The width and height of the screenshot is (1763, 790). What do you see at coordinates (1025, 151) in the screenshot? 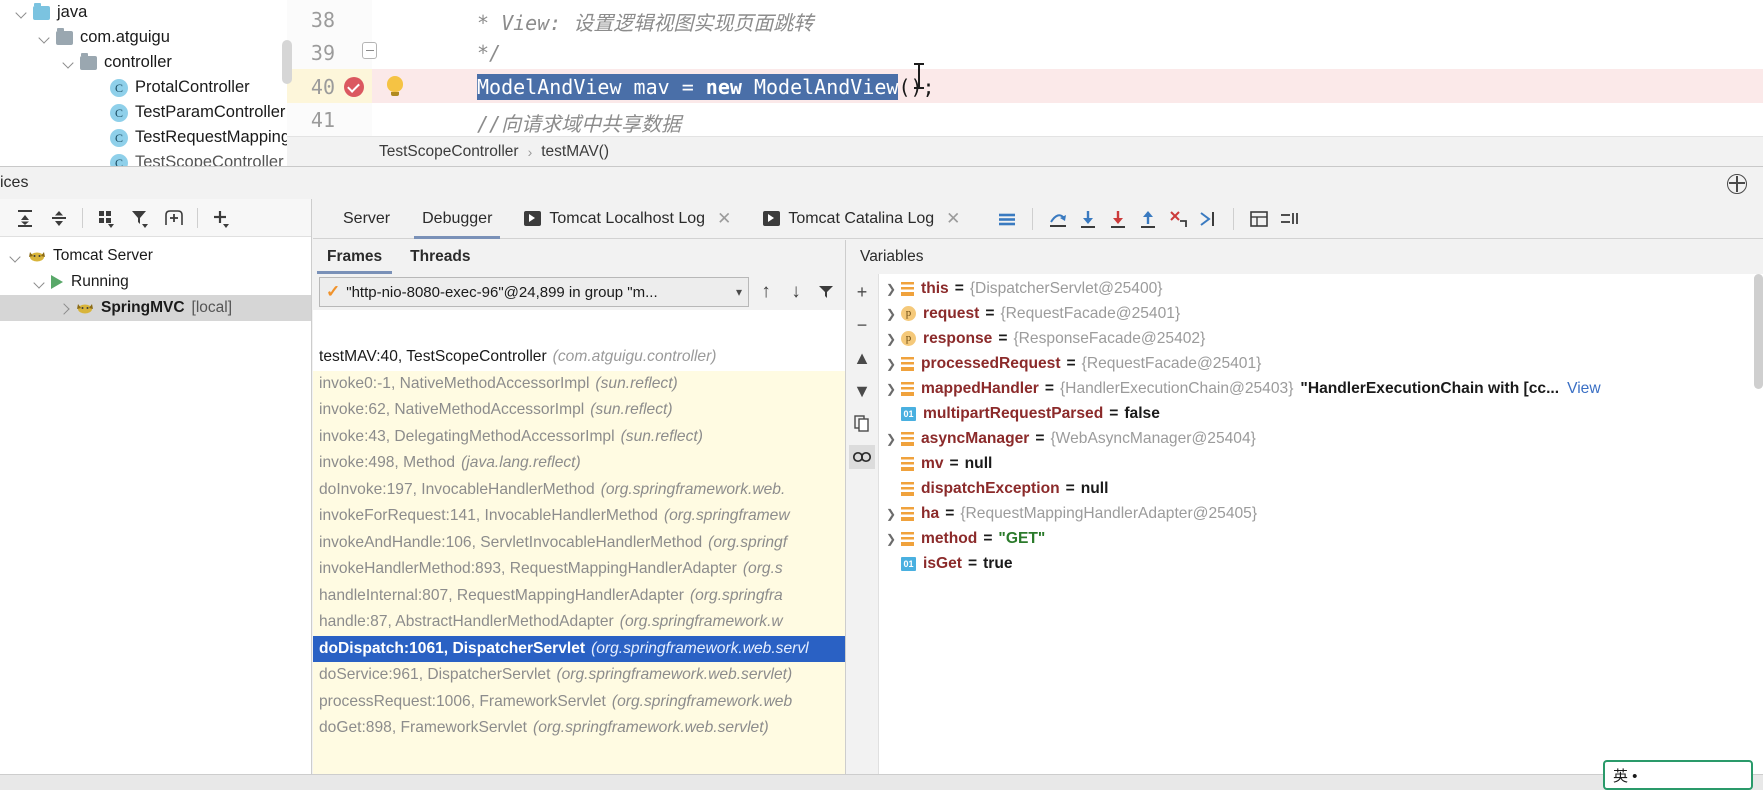
I see `breadcrumb: TestScopeController › testMAV()` at bounding box center [1025, 151].